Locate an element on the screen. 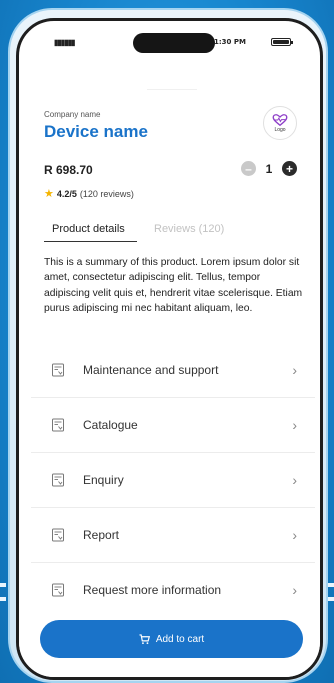 The image size is (334, 683). active-tab-indicator is located at coordinates (90, 241).